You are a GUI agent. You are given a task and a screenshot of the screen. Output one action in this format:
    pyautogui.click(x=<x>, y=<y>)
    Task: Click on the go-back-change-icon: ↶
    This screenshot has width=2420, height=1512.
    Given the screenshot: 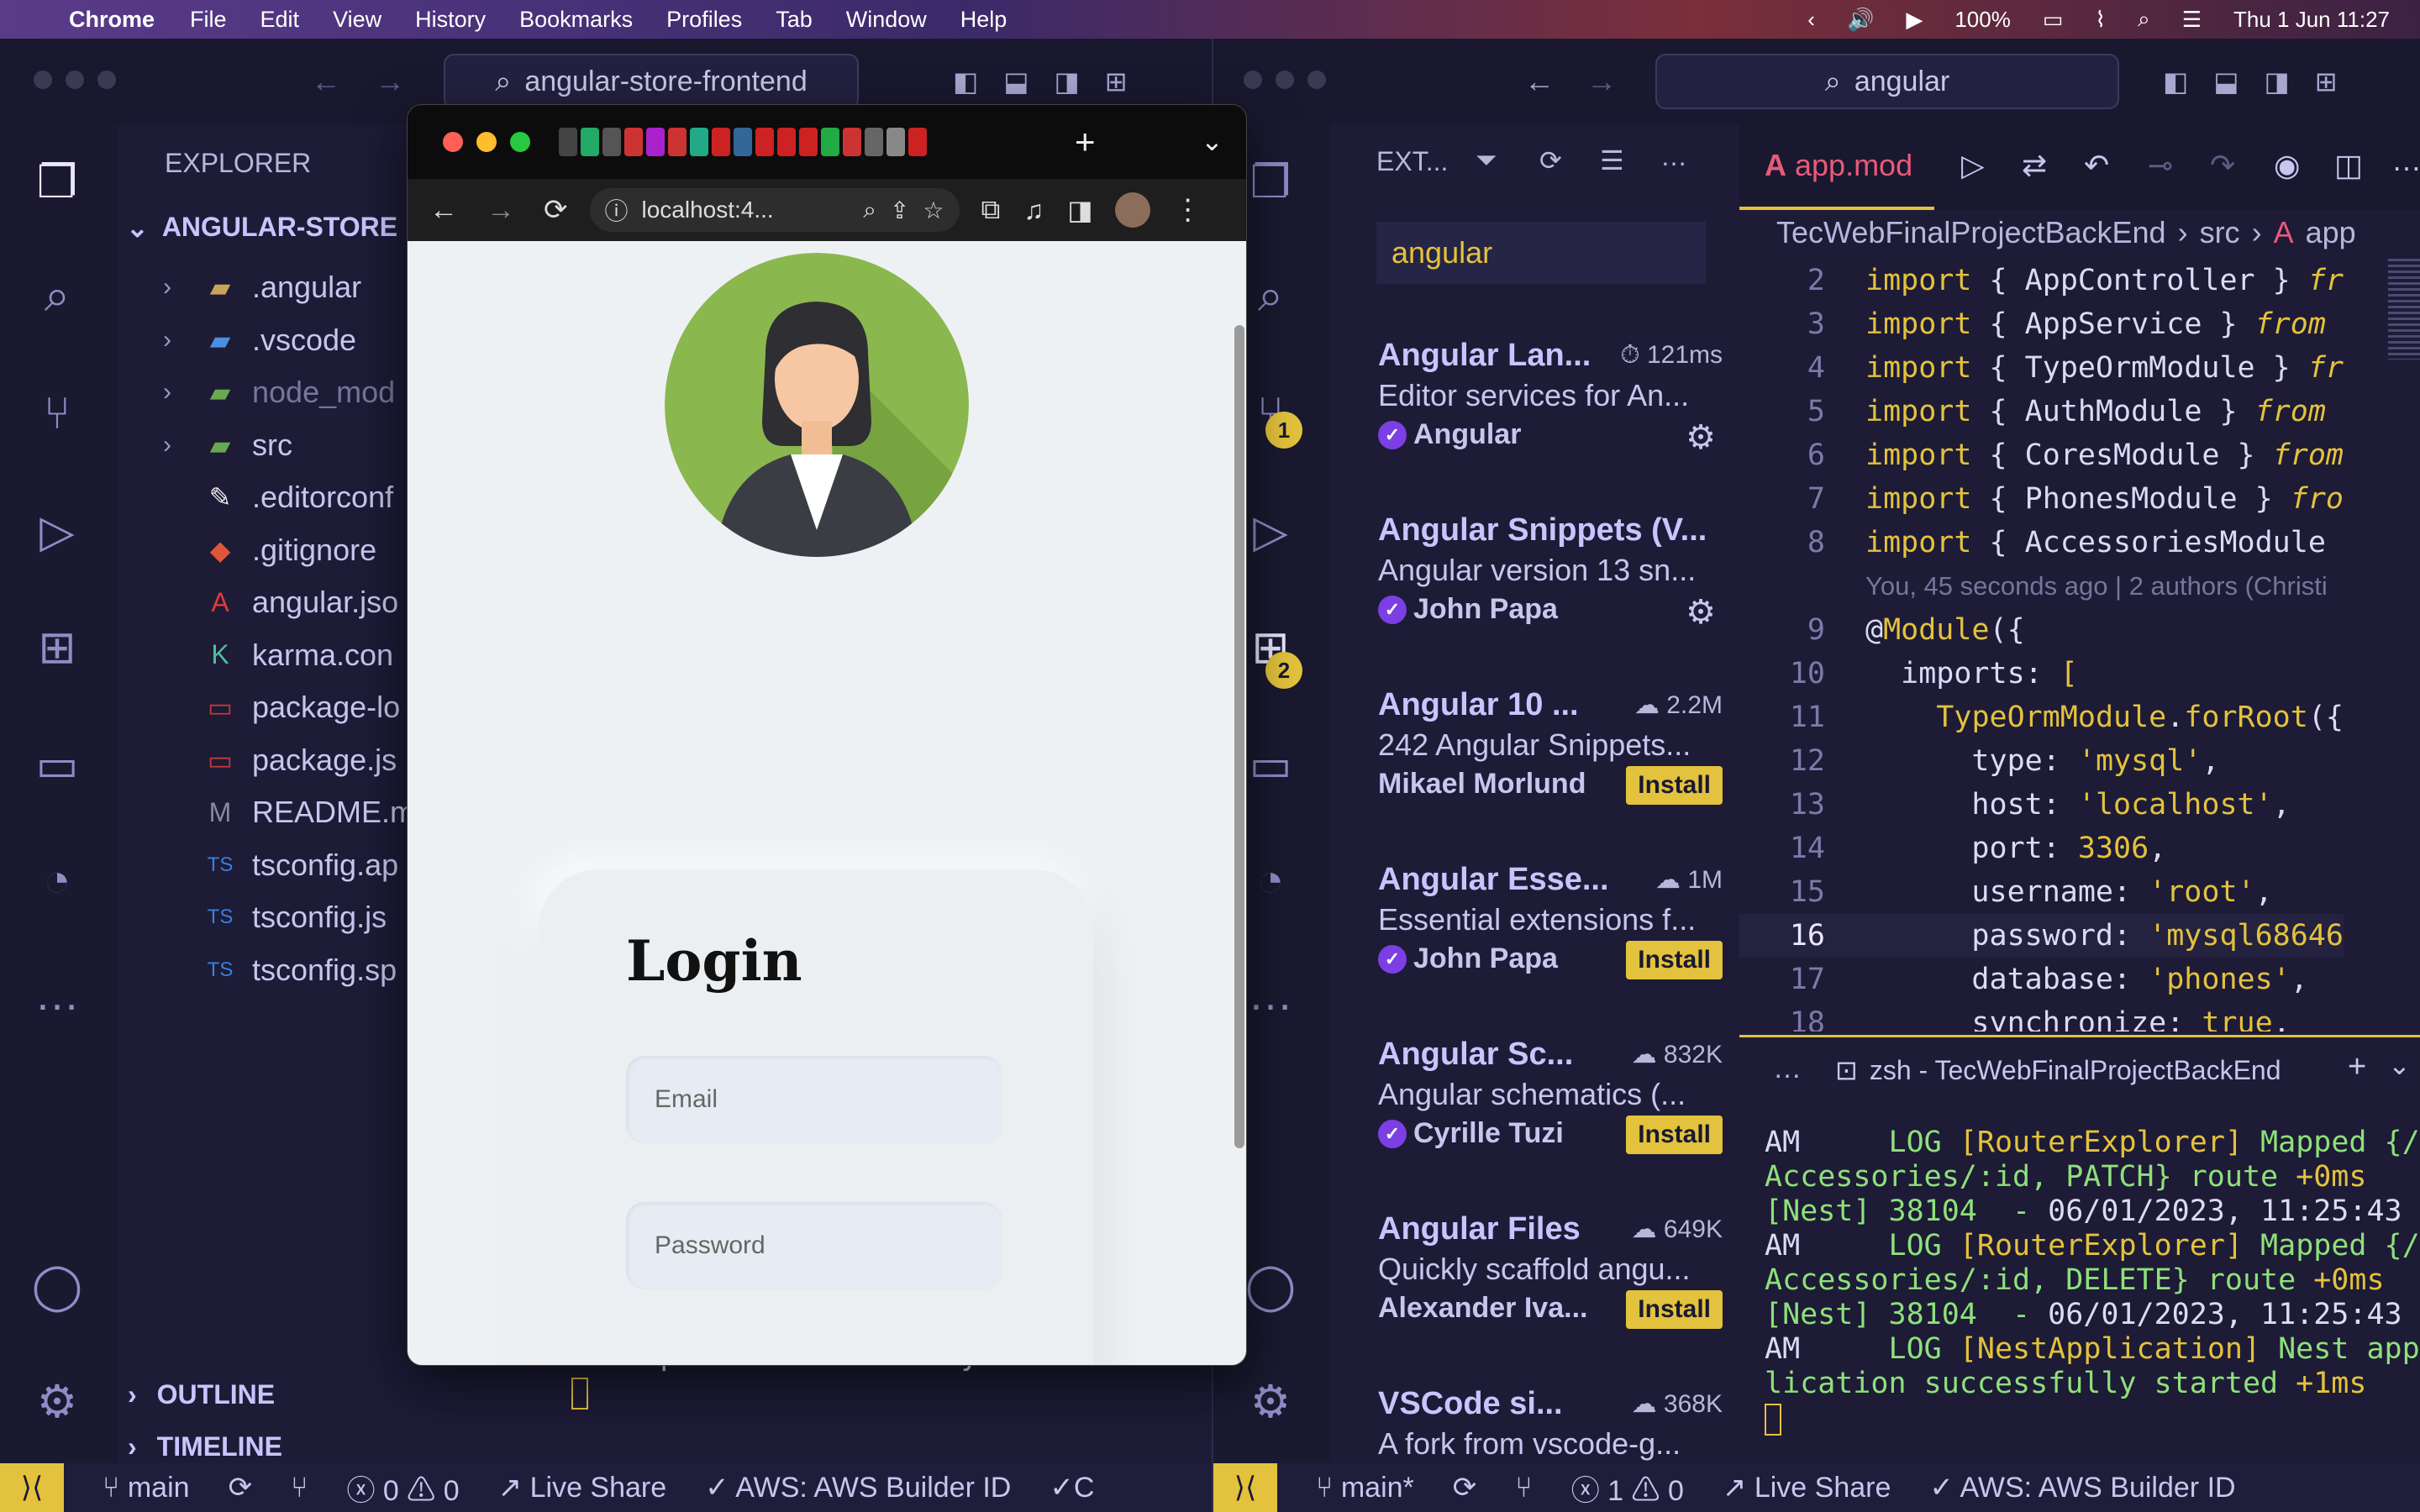 What is the action you would take?
    pyautogui.click(x=2096, y=165)
    